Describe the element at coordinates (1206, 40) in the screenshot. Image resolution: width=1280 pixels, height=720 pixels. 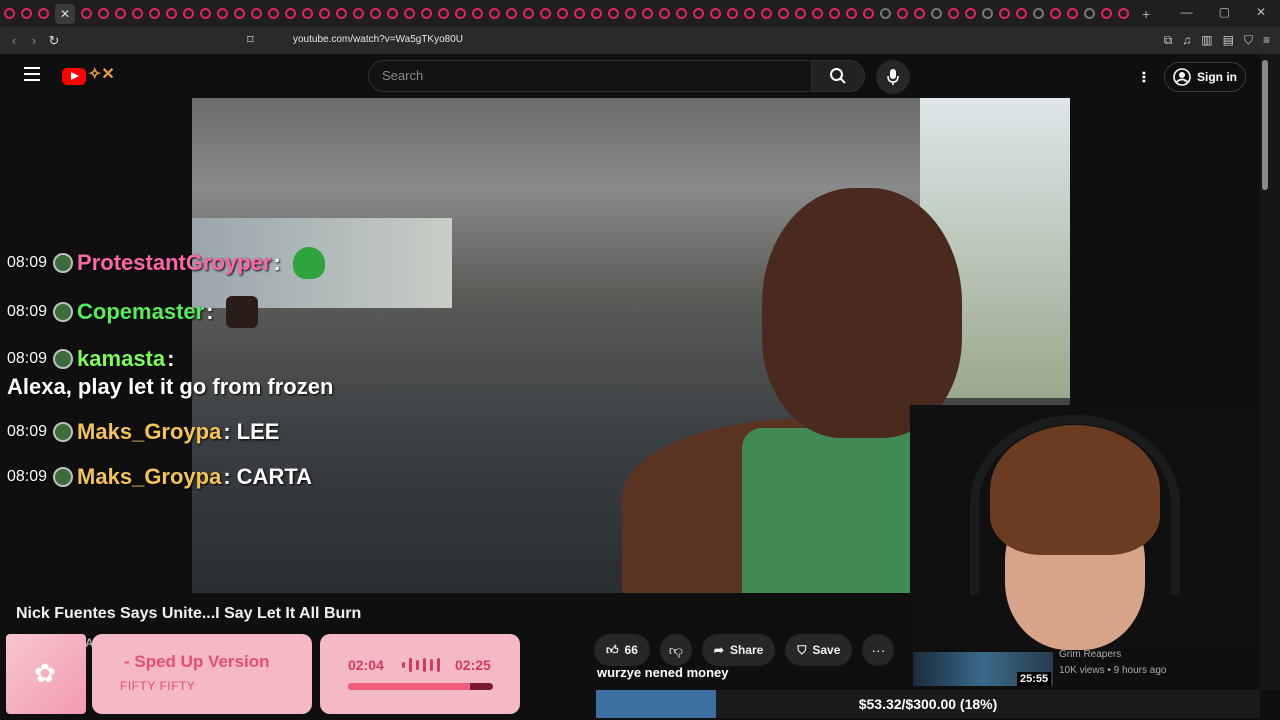
I see `sidebar-icon: ▥` at that location.